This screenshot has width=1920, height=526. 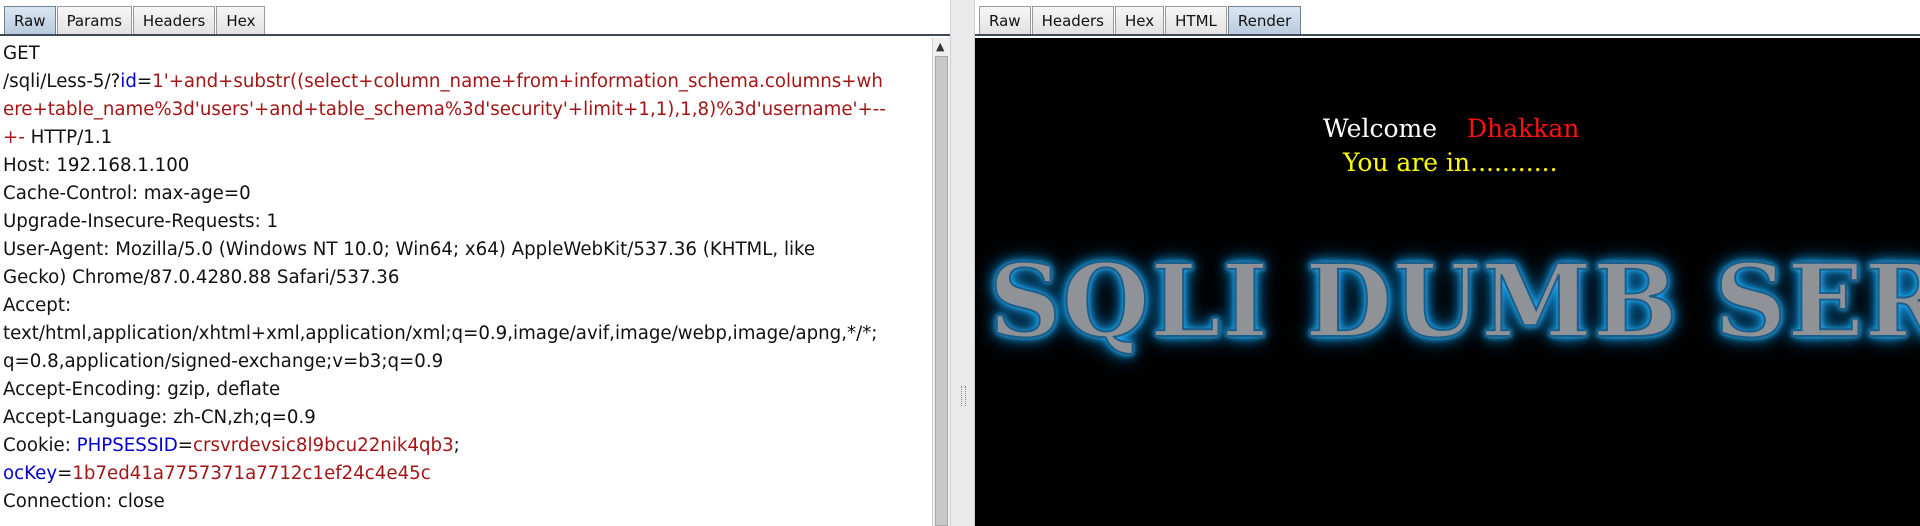 I want to click on request-tabs: Raw Params Headers Hex, so click(x=135, y=20).